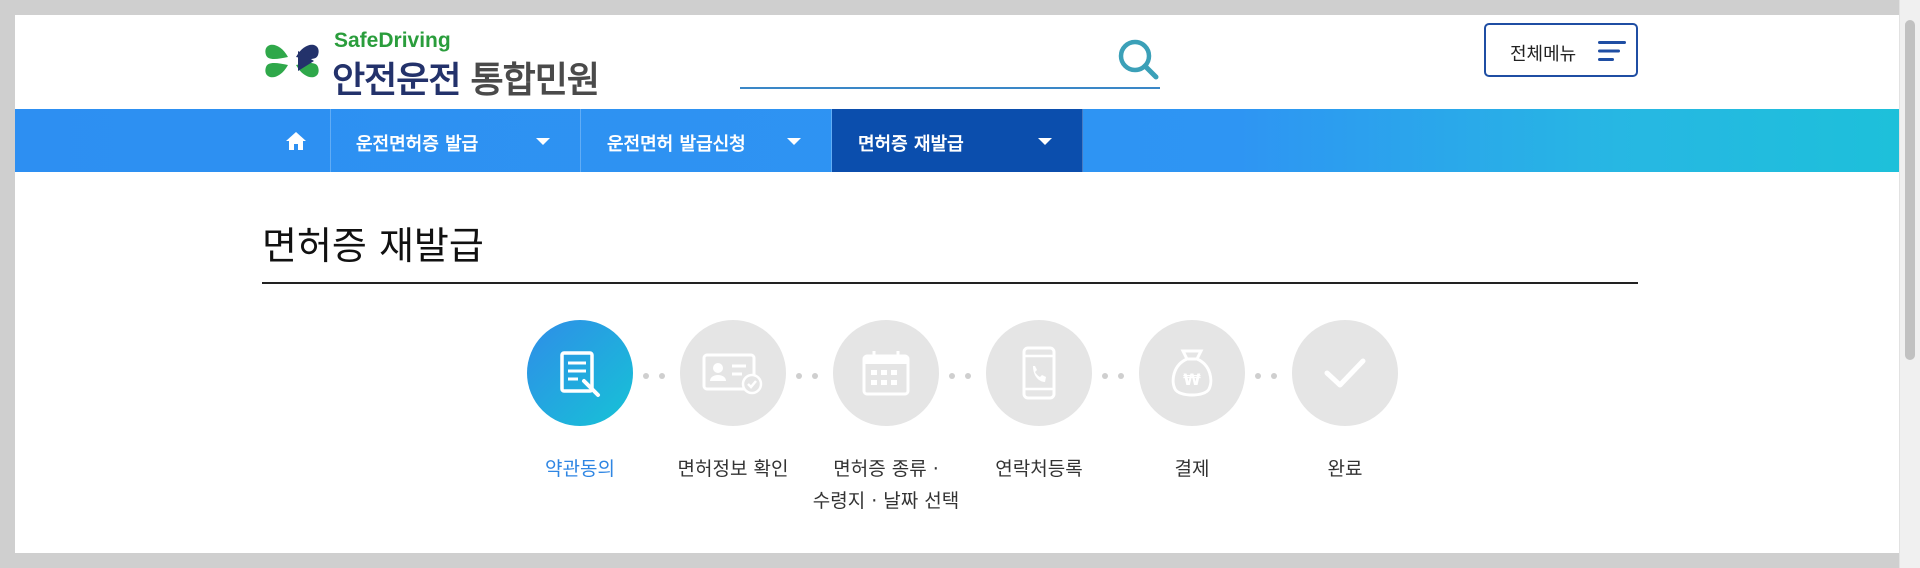 This screenshot has width=1920, height=568. I want to click on step-label-line1: 면허증 종류 ·, so click(886, 469).